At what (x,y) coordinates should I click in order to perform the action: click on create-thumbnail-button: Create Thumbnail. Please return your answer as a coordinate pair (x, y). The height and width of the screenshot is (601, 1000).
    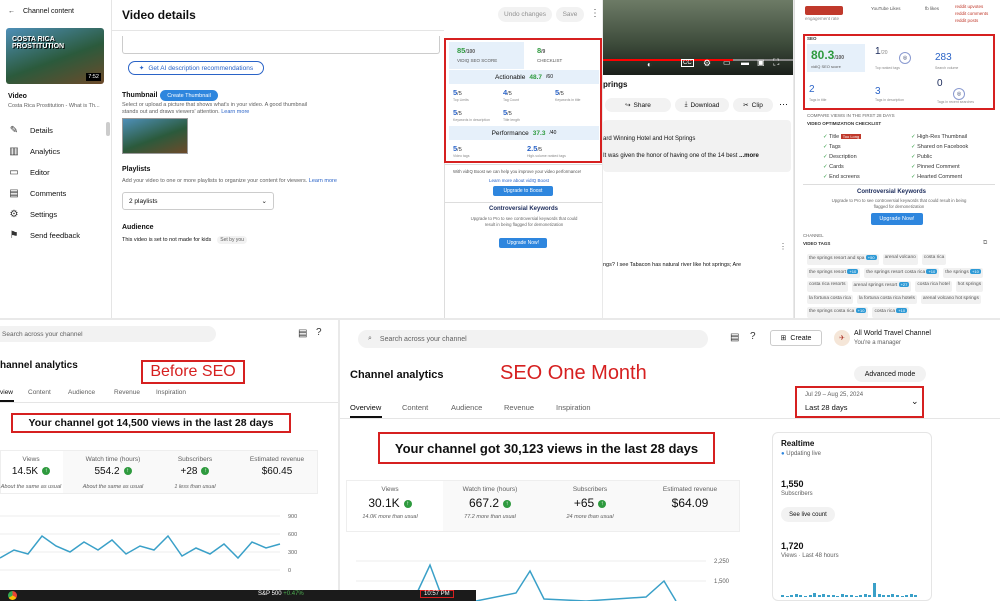
    Looking at the image, I should click on (189, 95).